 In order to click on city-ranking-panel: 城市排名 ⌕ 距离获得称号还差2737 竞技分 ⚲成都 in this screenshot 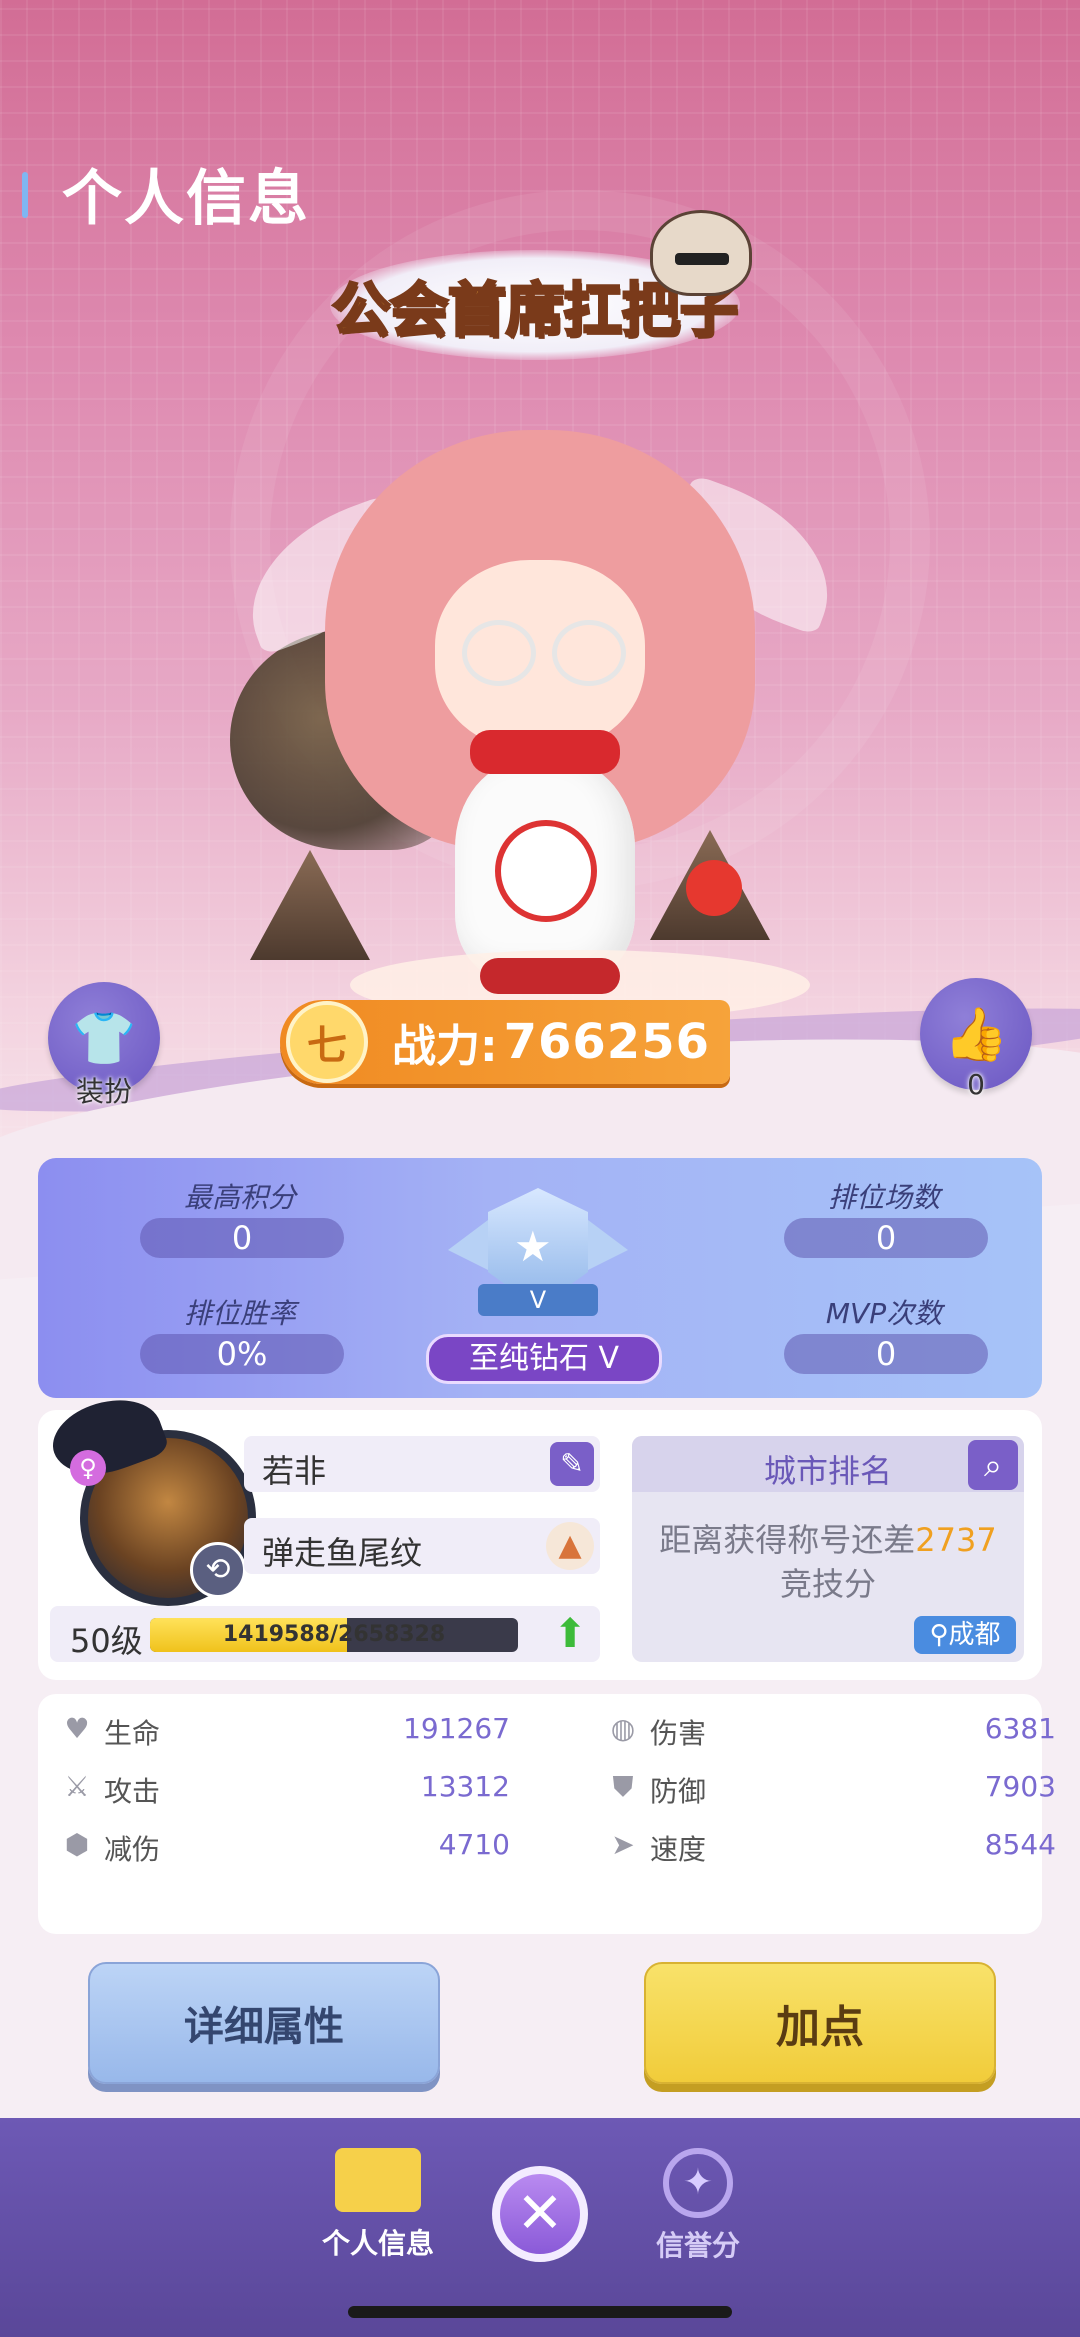, I will do `click(828, 1549)`.